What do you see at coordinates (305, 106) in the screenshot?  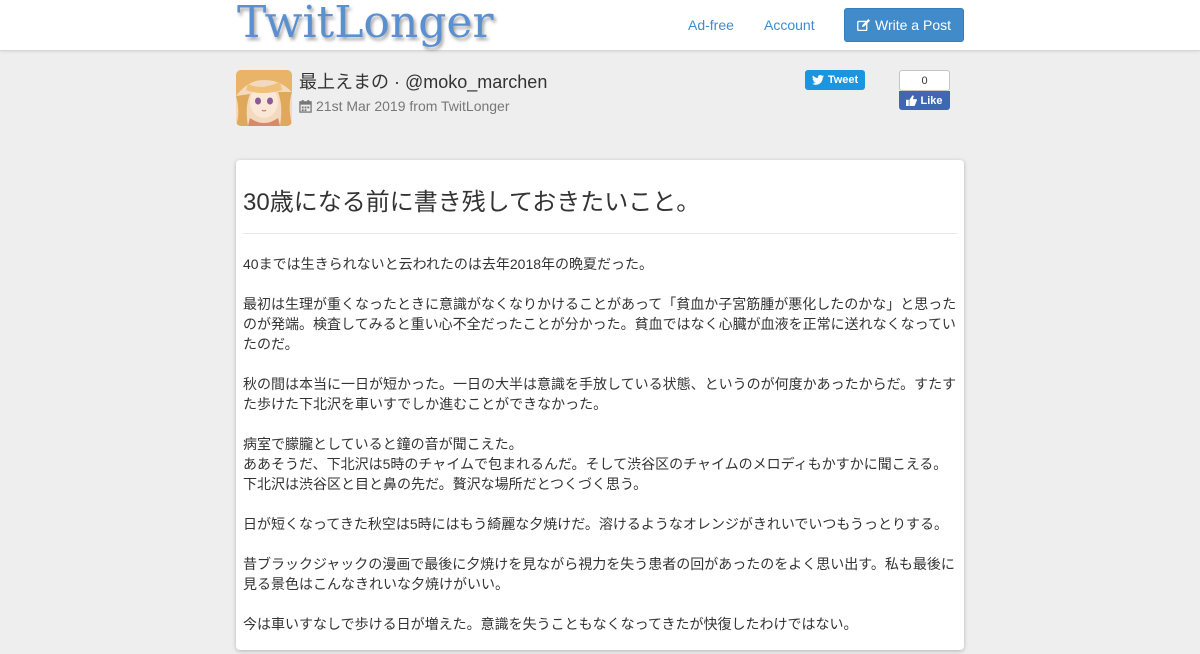 I see `calendar-icon` at bounding box center [305, 106].